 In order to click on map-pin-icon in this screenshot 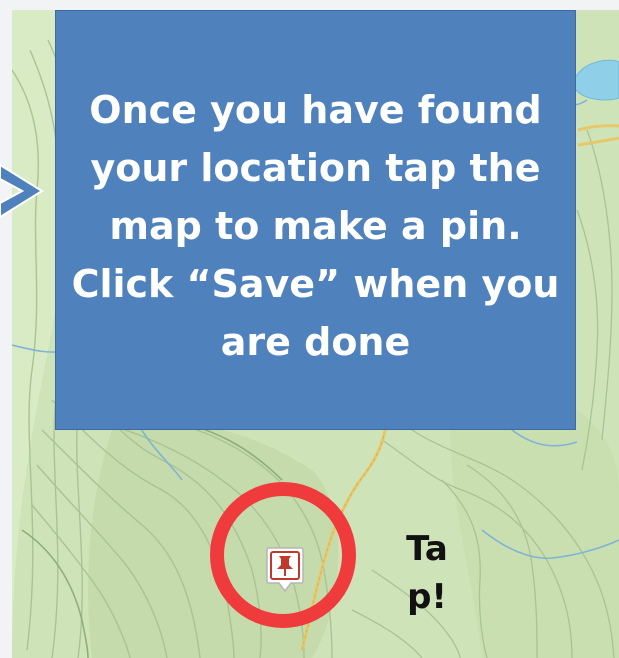, I will do `click(285, 570)`.